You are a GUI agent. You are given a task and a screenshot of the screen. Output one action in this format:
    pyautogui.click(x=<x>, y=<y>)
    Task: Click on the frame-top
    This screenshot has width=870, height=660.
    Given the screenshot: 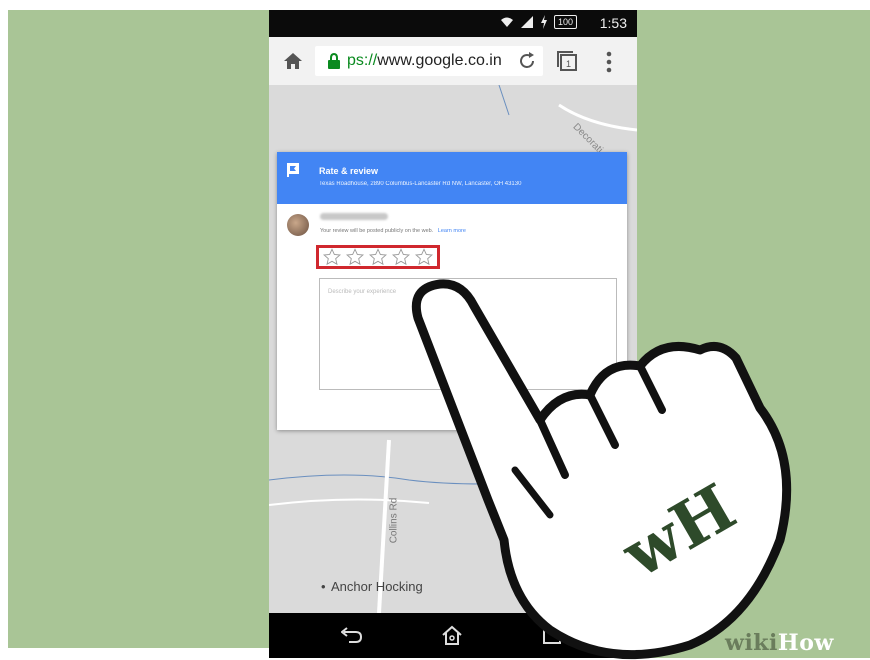 What is the action you would take?
    pyautogui.click(x=435, y=5)
    